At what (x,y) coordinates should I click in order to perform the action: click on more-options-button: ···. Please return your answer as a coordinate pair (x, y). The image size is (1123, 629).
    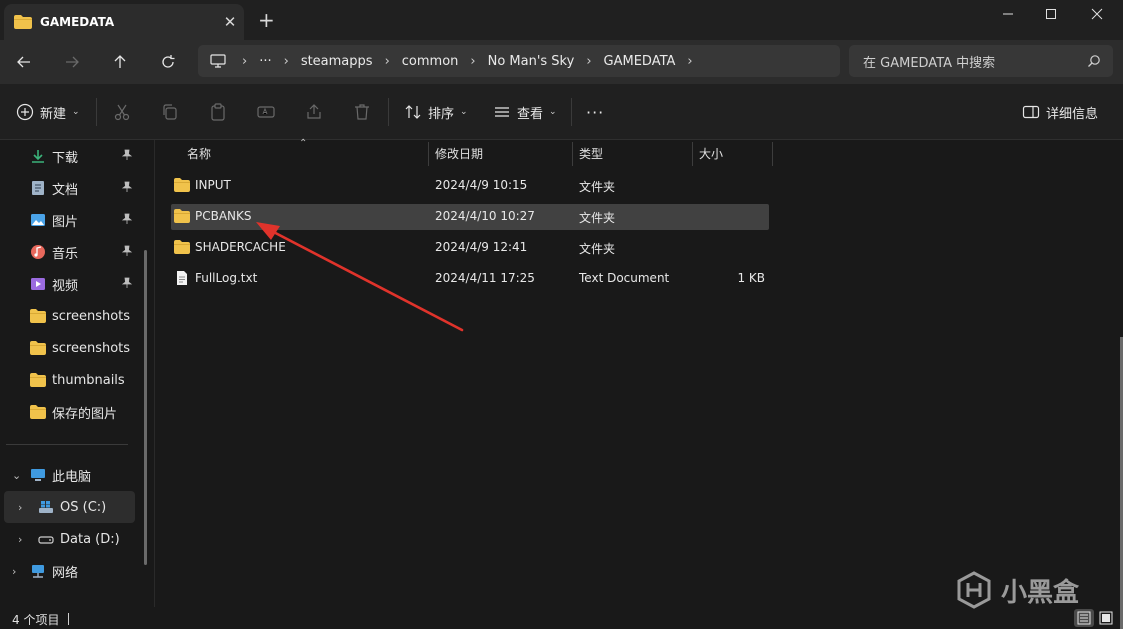
    Looking at the image, I should click on (595, 112).